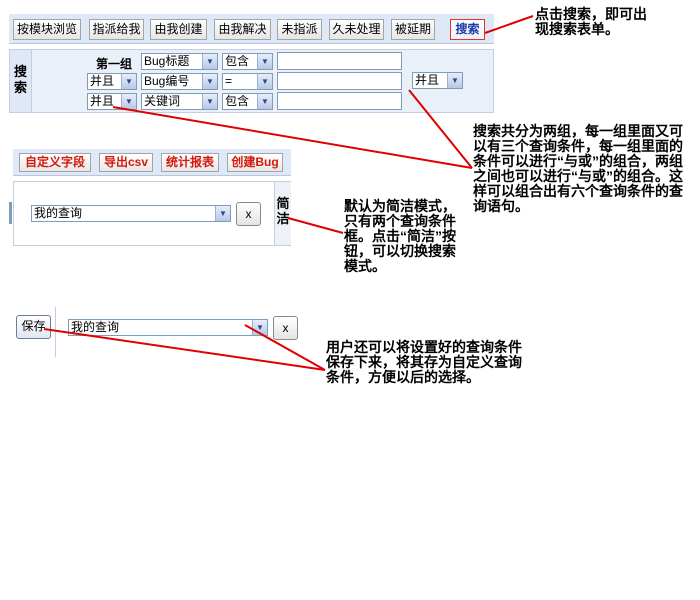  I want to click on arrow-line-group-logic, so click(440, 129).